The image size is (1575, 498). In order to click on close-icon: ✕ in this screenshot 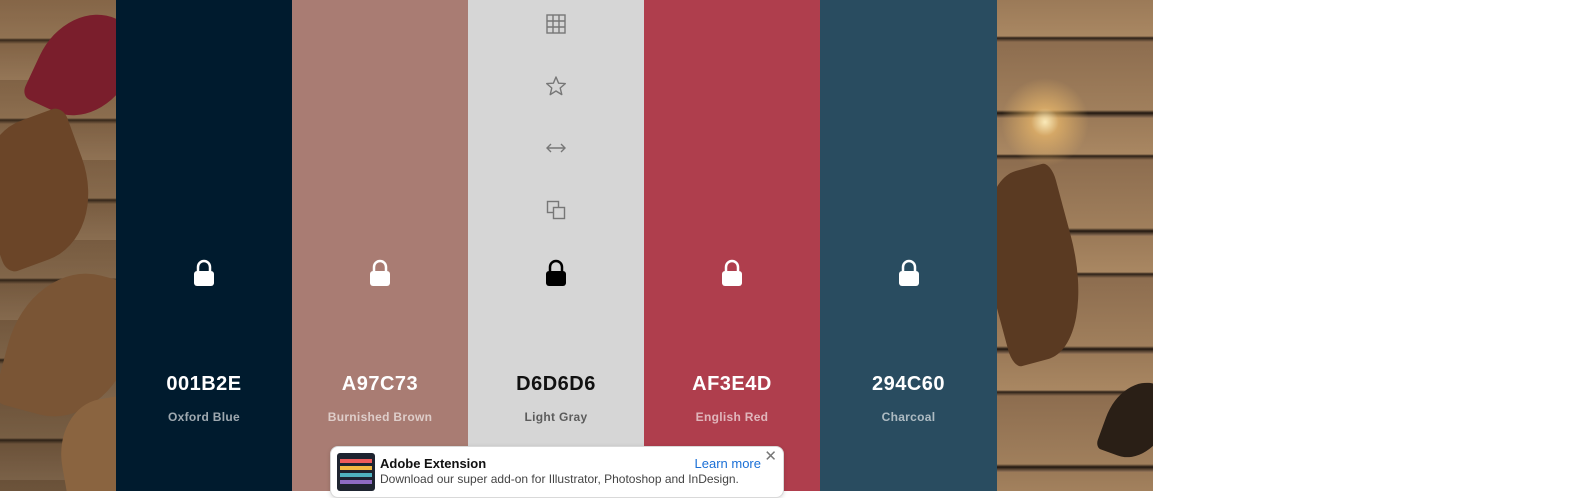, I will do `click(770, 457)`.